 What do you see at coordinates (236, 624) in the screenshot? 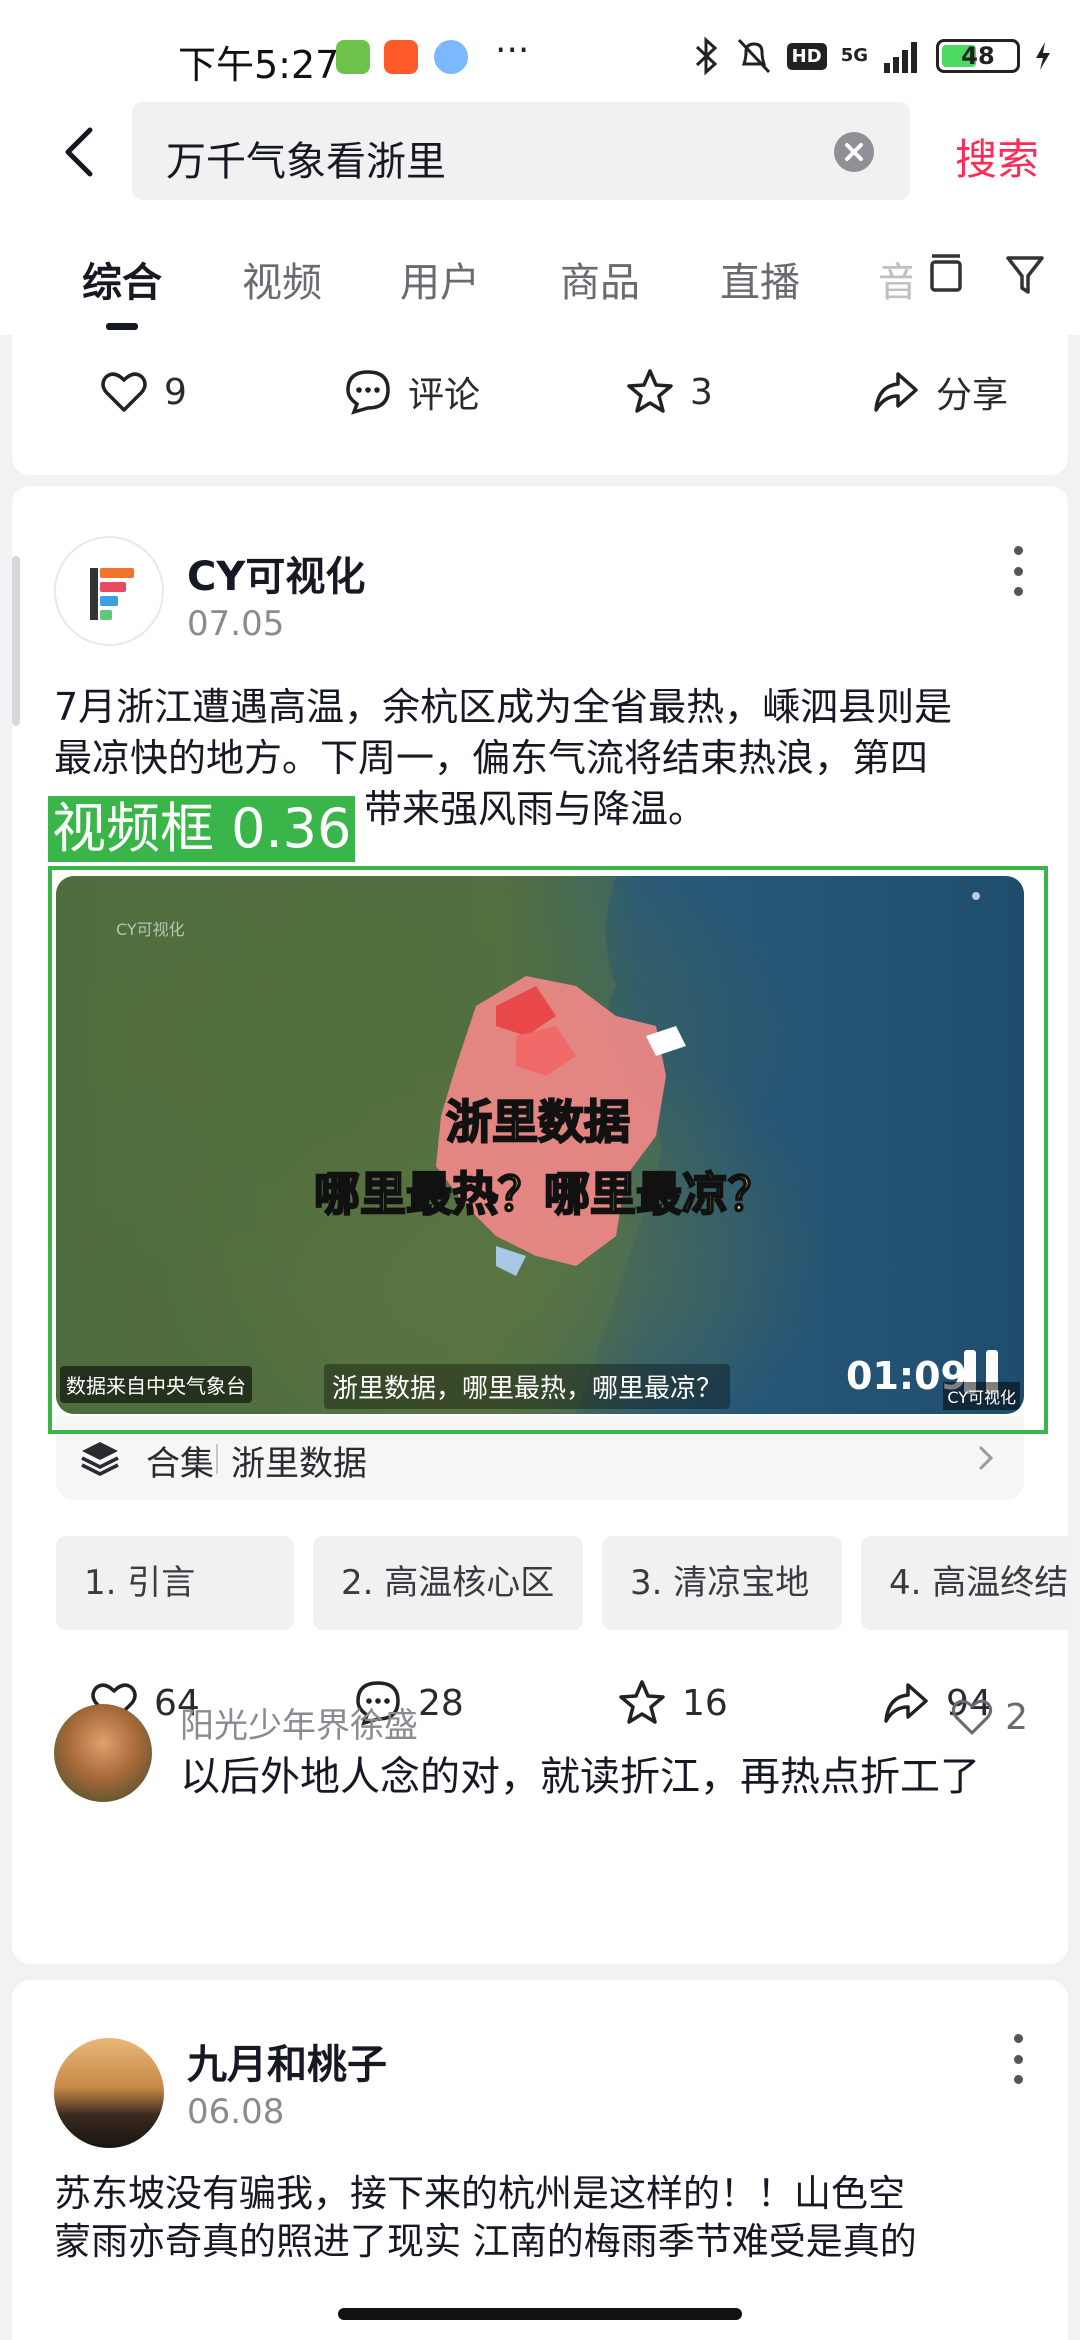
I see `post-date: 07.05` at bounding box center [236, 624].